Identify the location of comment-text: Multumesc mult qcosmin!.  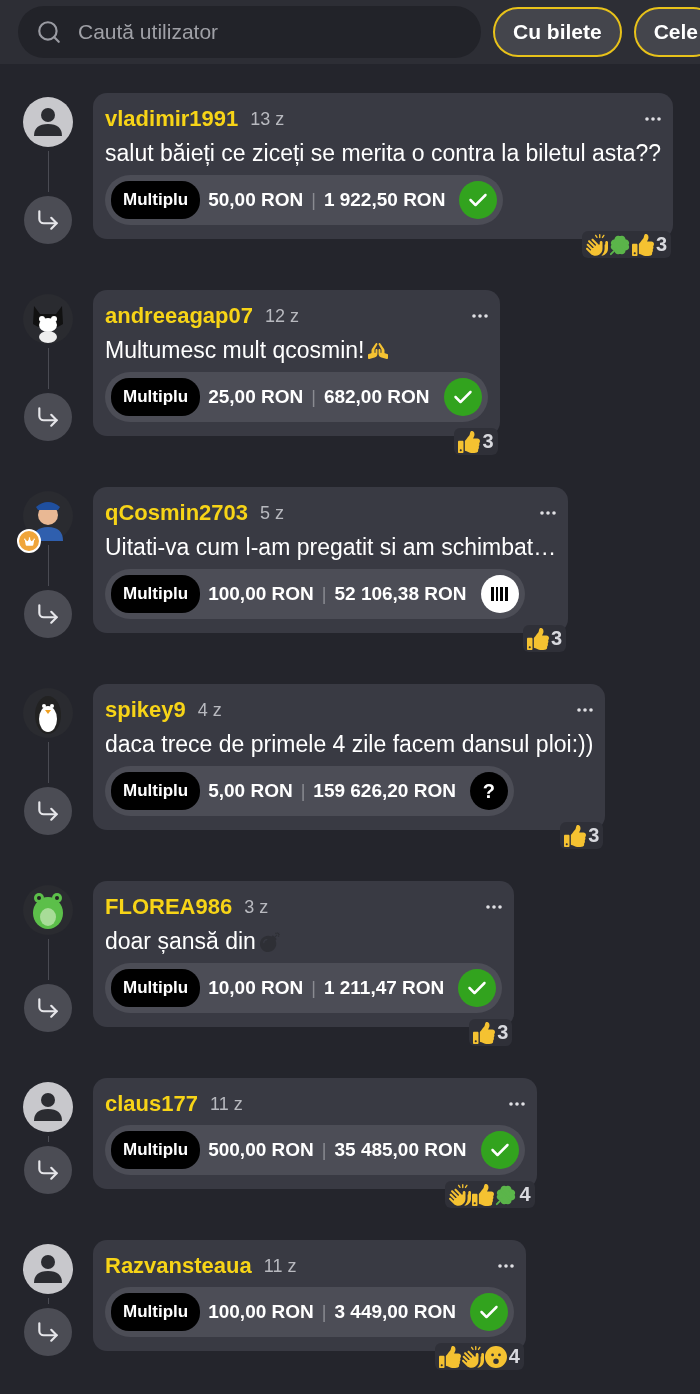
(235, 350).